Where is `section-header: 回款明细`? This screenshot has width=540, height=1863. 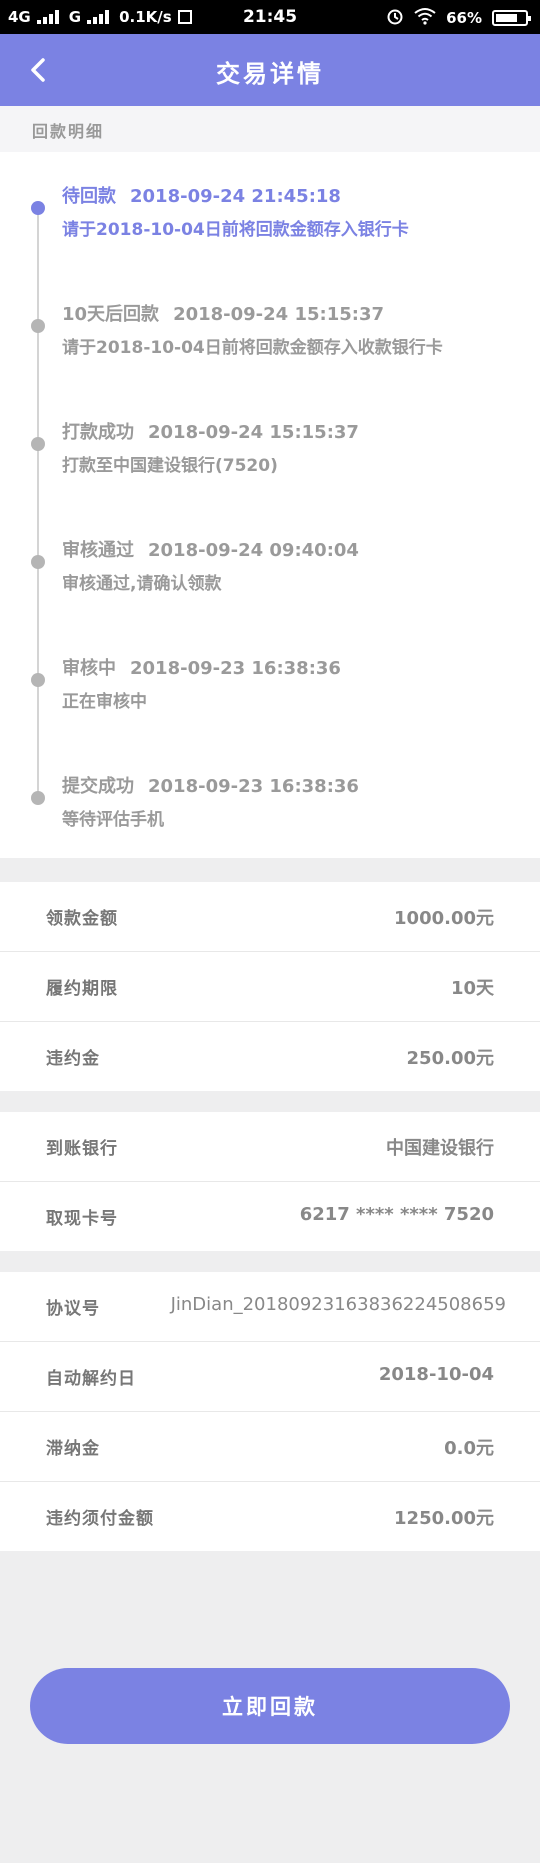
section-header: 回款明细 is located at coordinates (270, 129).